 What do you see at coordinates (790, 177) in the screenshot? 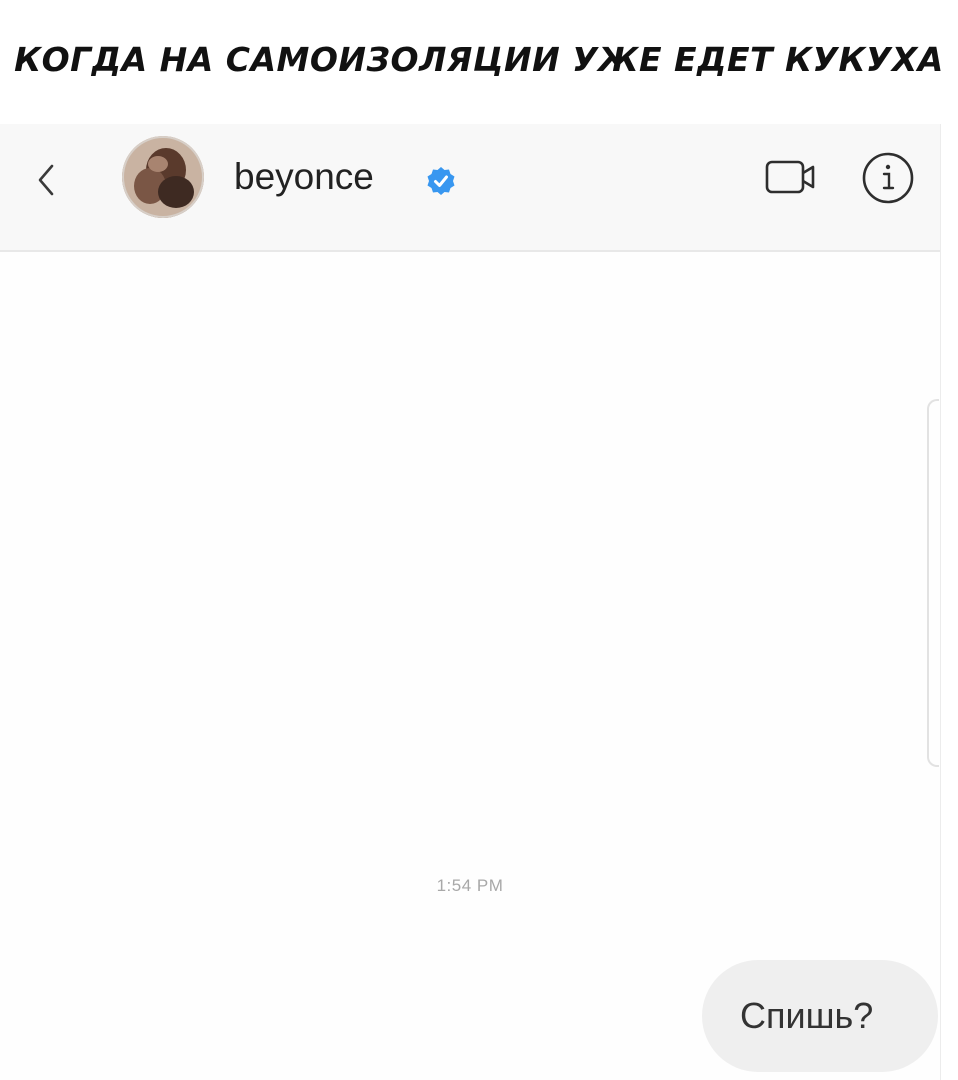
I see `video-camera-icon` at bounding box center [790, 177].